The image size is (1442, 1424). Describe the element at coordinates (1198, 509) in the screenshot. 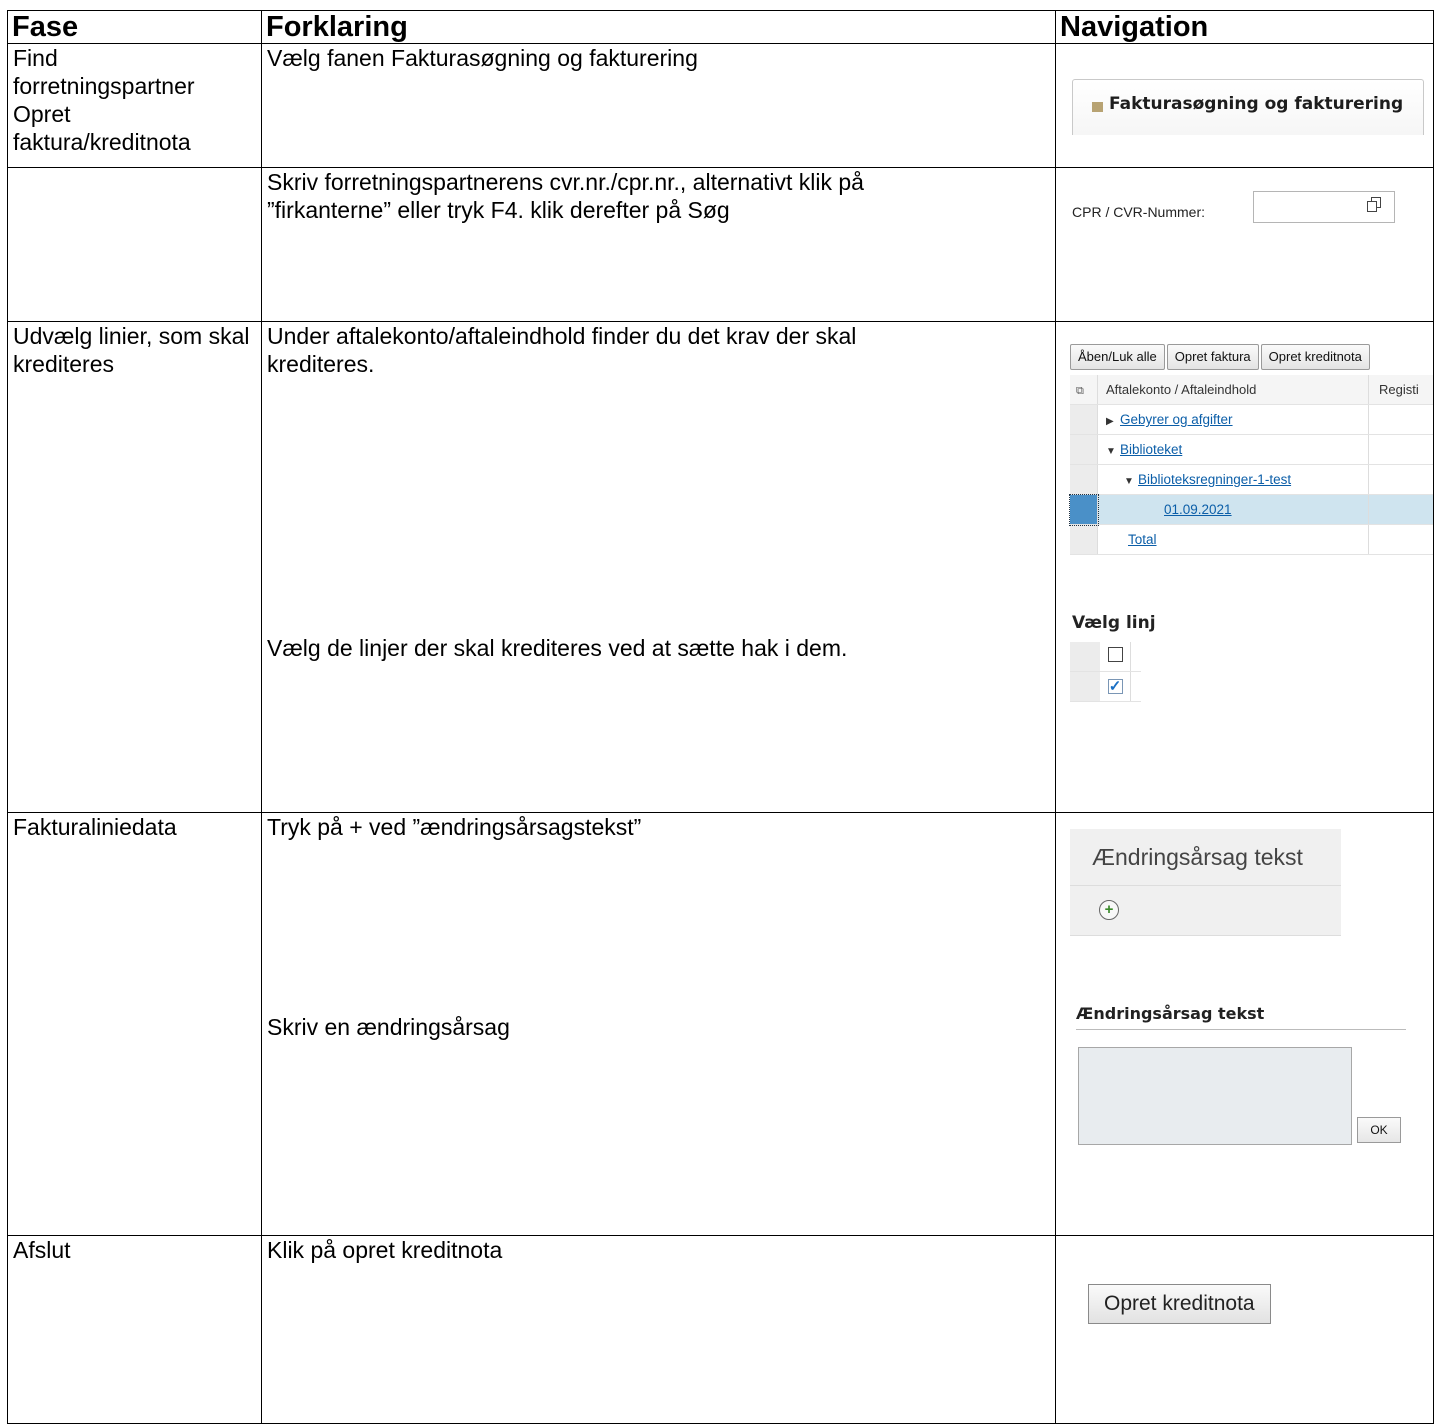

I see `link-date: 01.09.2021` at that location.